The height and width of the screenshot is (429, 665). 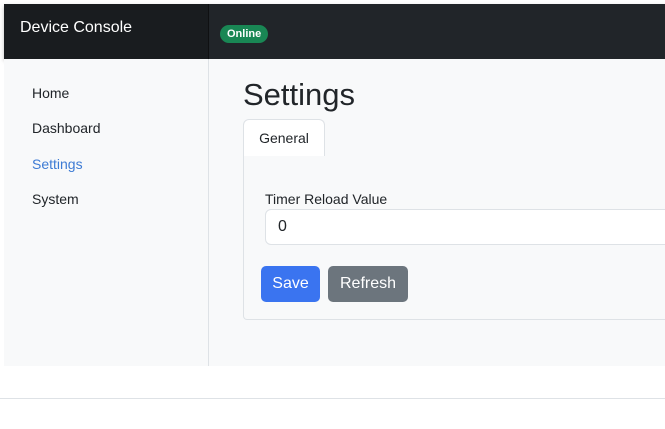 I want to click on timer-reload-input, so click(x=465, y=227).